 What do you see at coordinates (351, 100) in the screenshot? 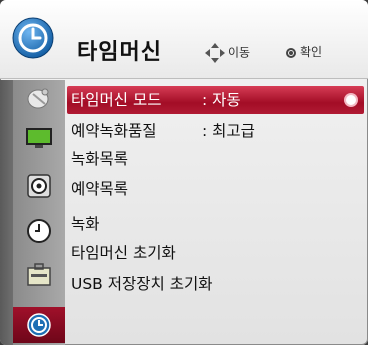
I see `selected-radio-icon` at bounding box center [351, 100].